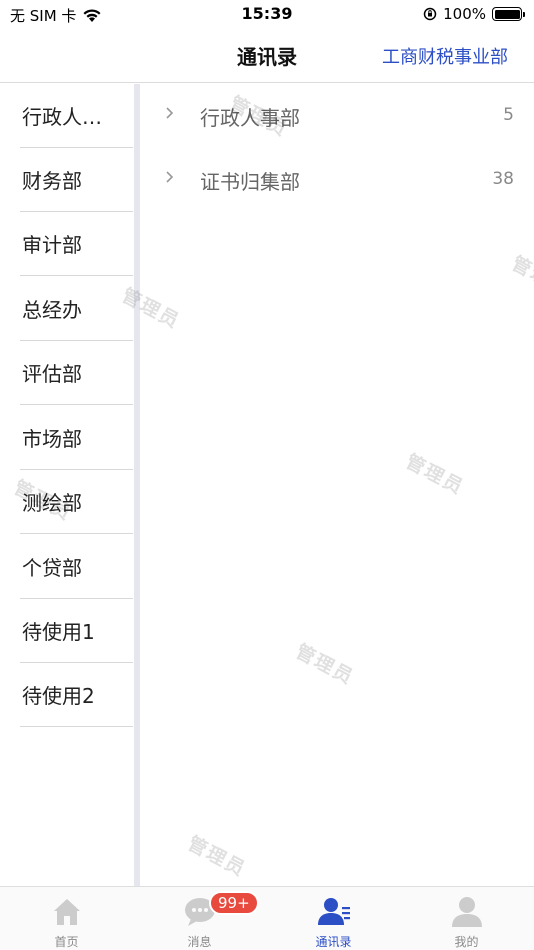  What do you see at coordinates (464, 14) in the screenshot?
I see `battery-percent: 100%` at bounding box center [464, 14].